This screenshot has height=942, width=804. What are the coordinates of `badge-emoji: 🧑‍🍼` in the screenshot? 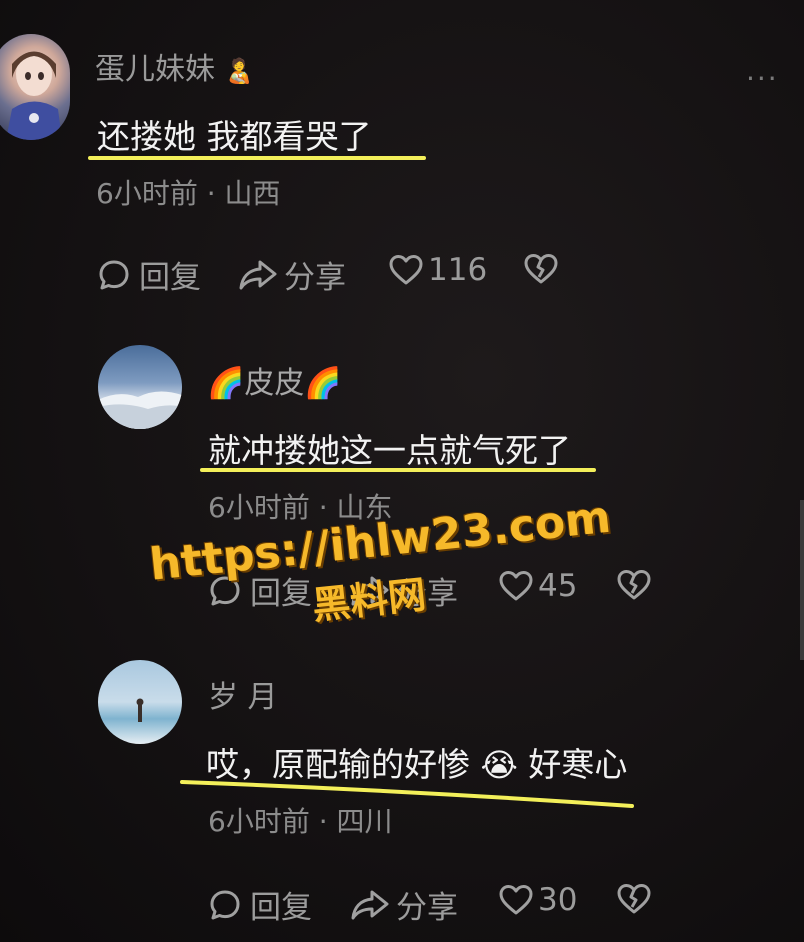 It's located at (239, 71).